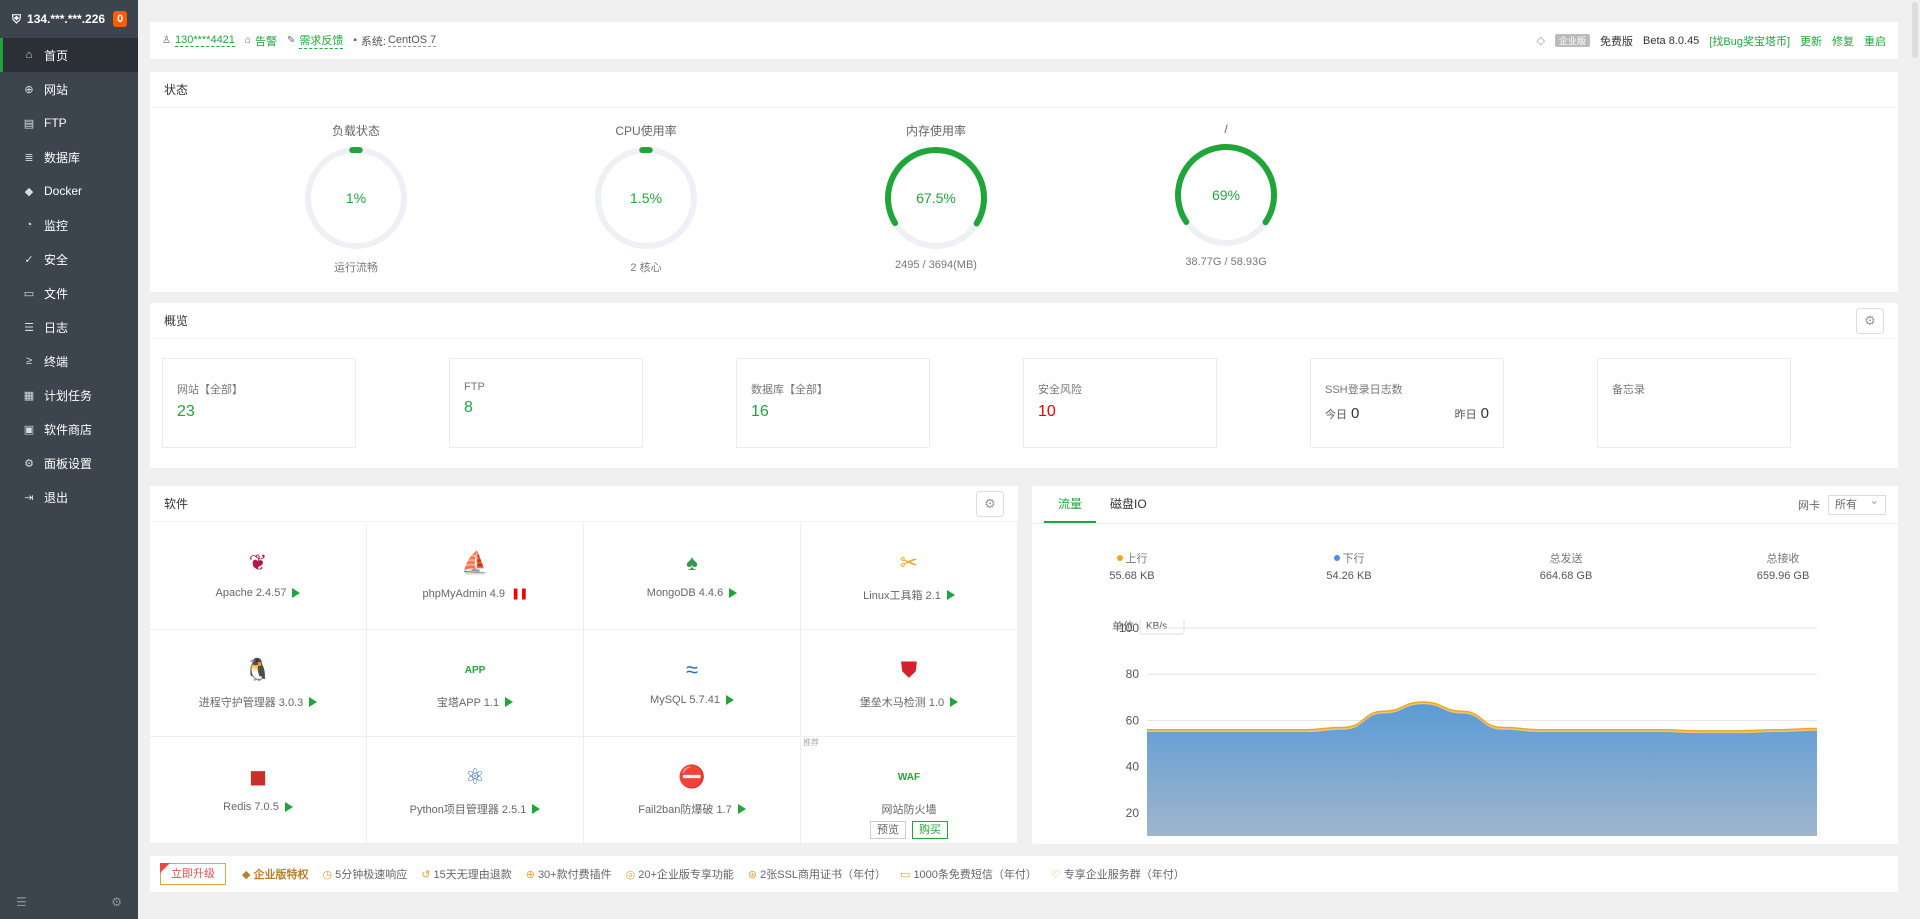 This screenshot has height=919, width=1920. What do you see at coordinates (1119, 558) in the screenshot?
I see `legend-dot-icon` at bounding box center [1119, 558].